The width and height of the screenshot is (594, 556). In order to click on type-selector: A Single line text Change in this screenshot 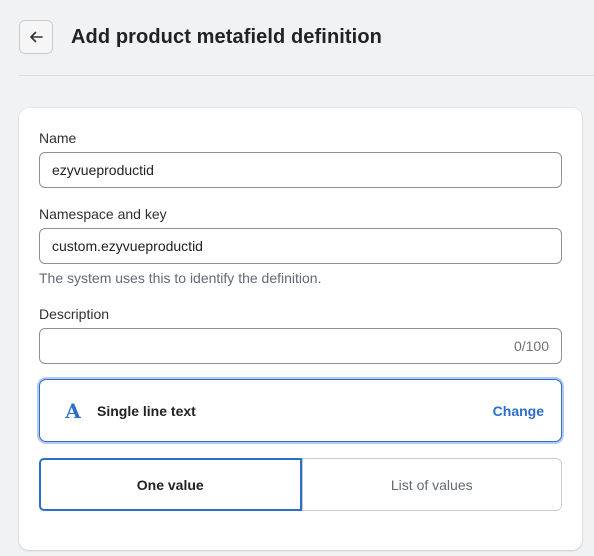, I will do `click(300, 410)`.